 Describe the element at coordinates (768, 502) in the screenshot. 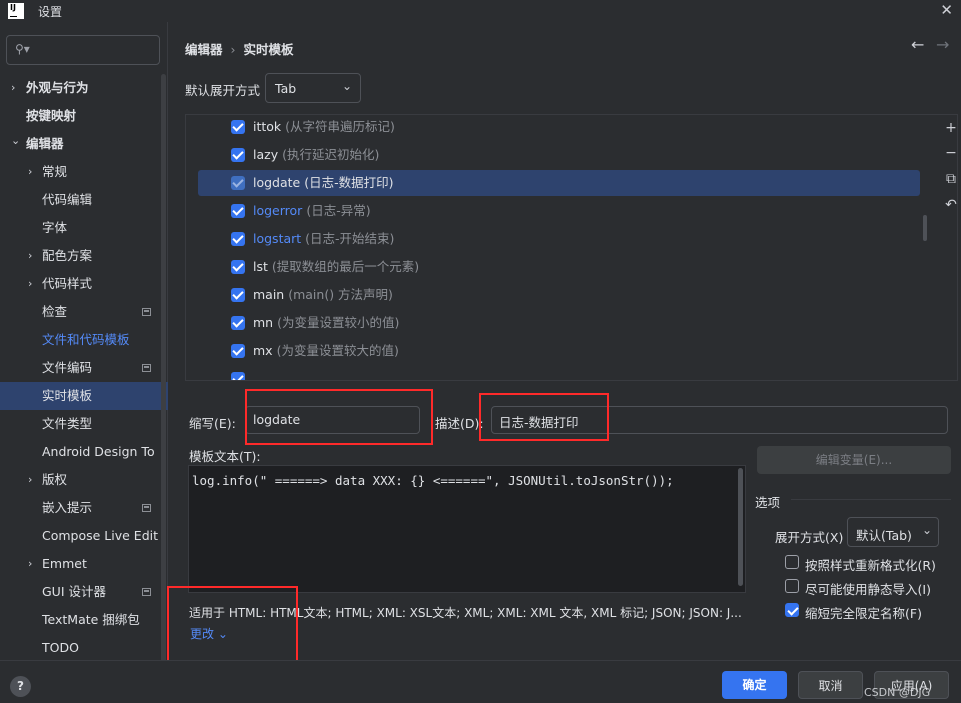

I see `options-title: 选项` at that location.